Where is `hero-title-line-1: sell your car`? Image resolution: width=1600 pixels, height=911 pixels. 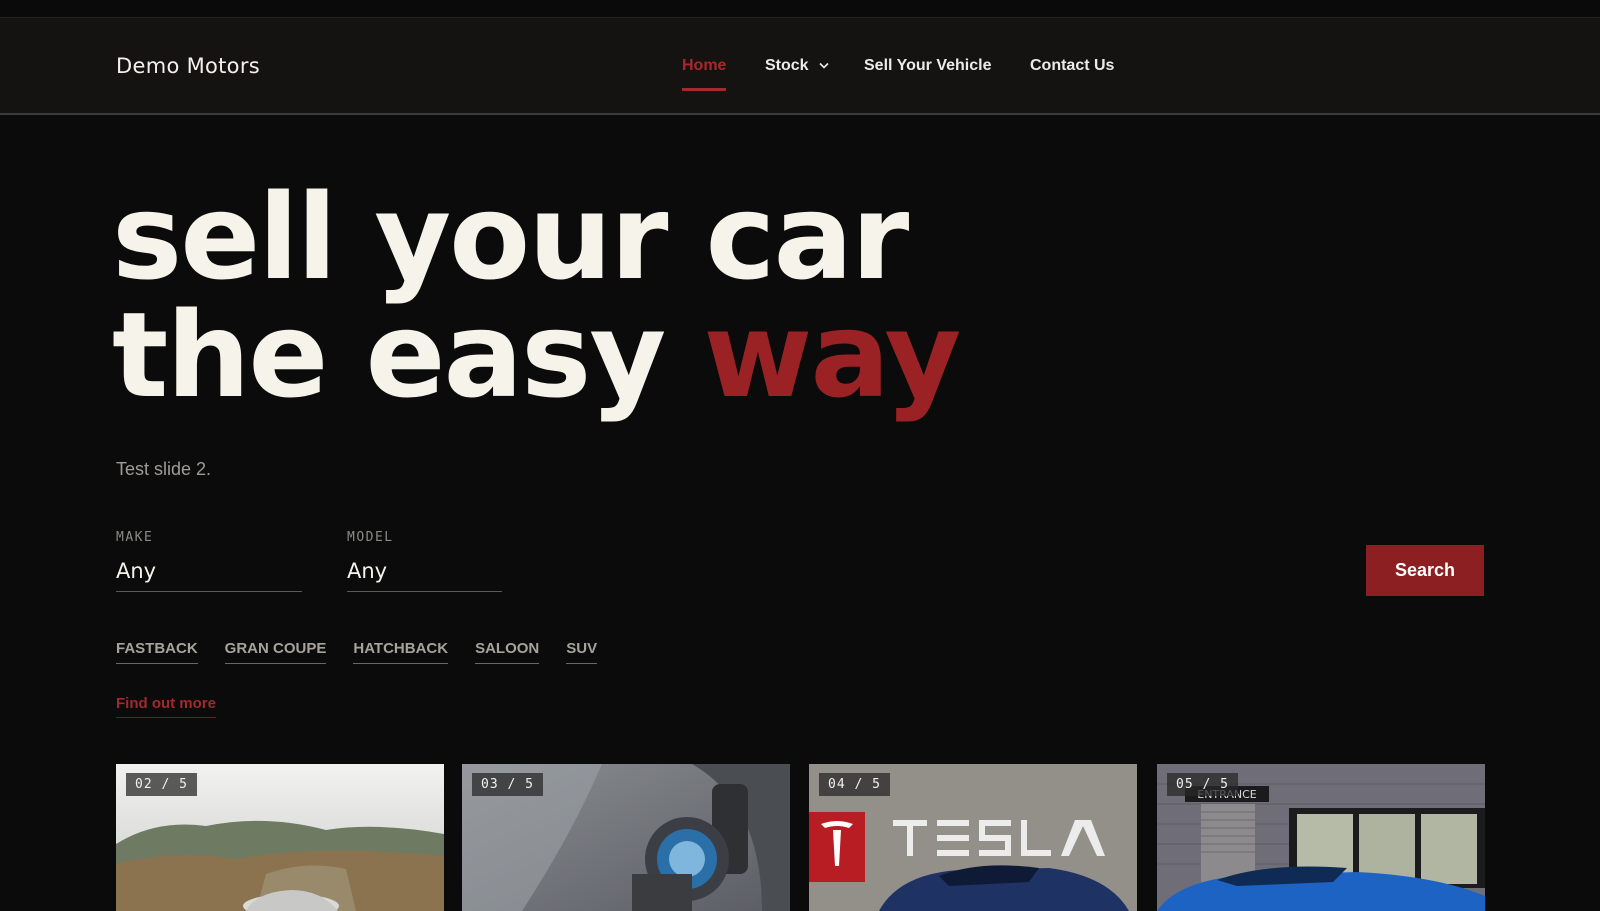 hero-title-line-1: sell your car is located at coordinates (510, 237).